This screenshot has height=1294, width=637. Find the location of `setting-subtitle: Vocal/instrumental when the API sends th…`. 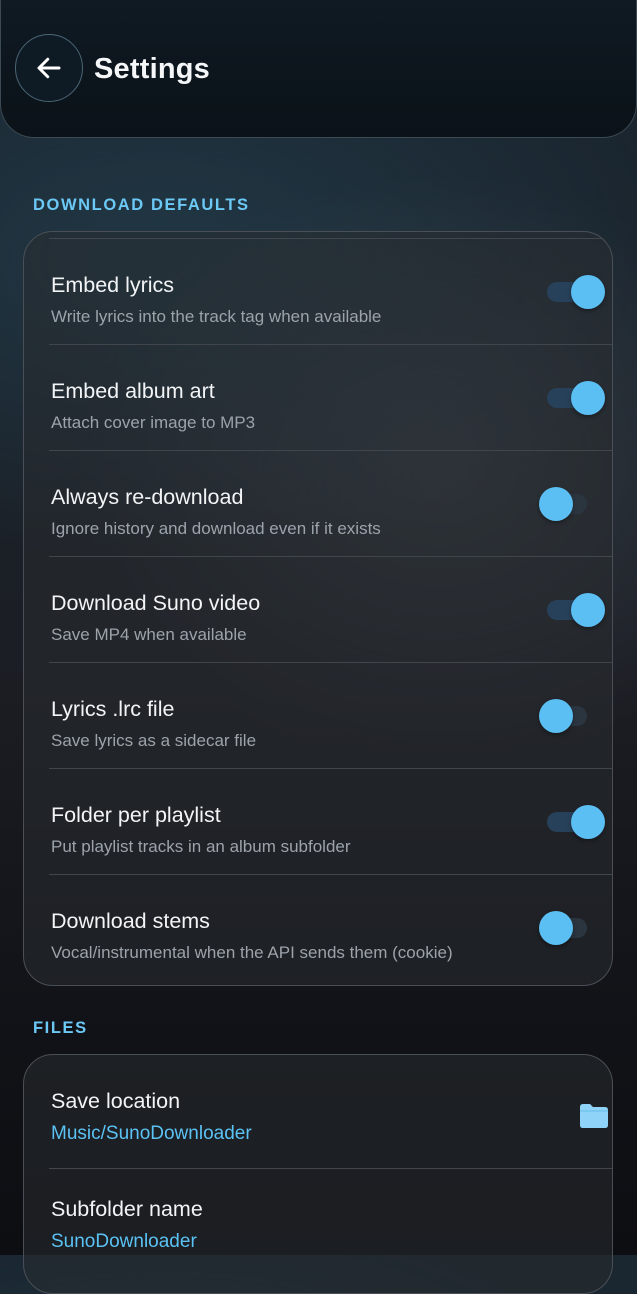

setting-subtitle: Vocal/instrumental when the API sends th… is located at coordinates (252, 952).